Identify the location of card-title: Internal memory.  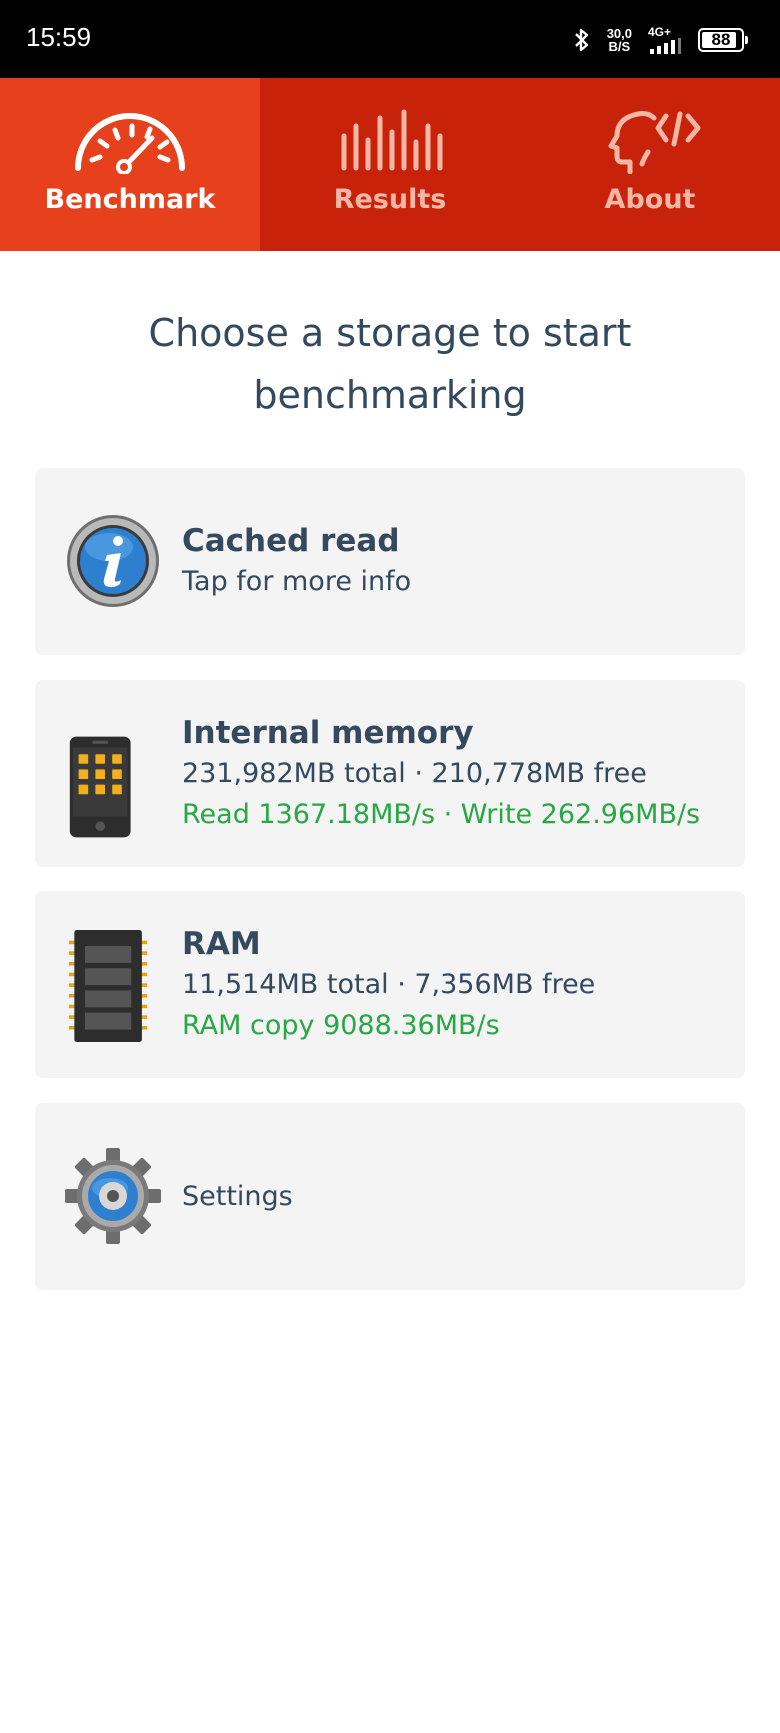
(328, 732).